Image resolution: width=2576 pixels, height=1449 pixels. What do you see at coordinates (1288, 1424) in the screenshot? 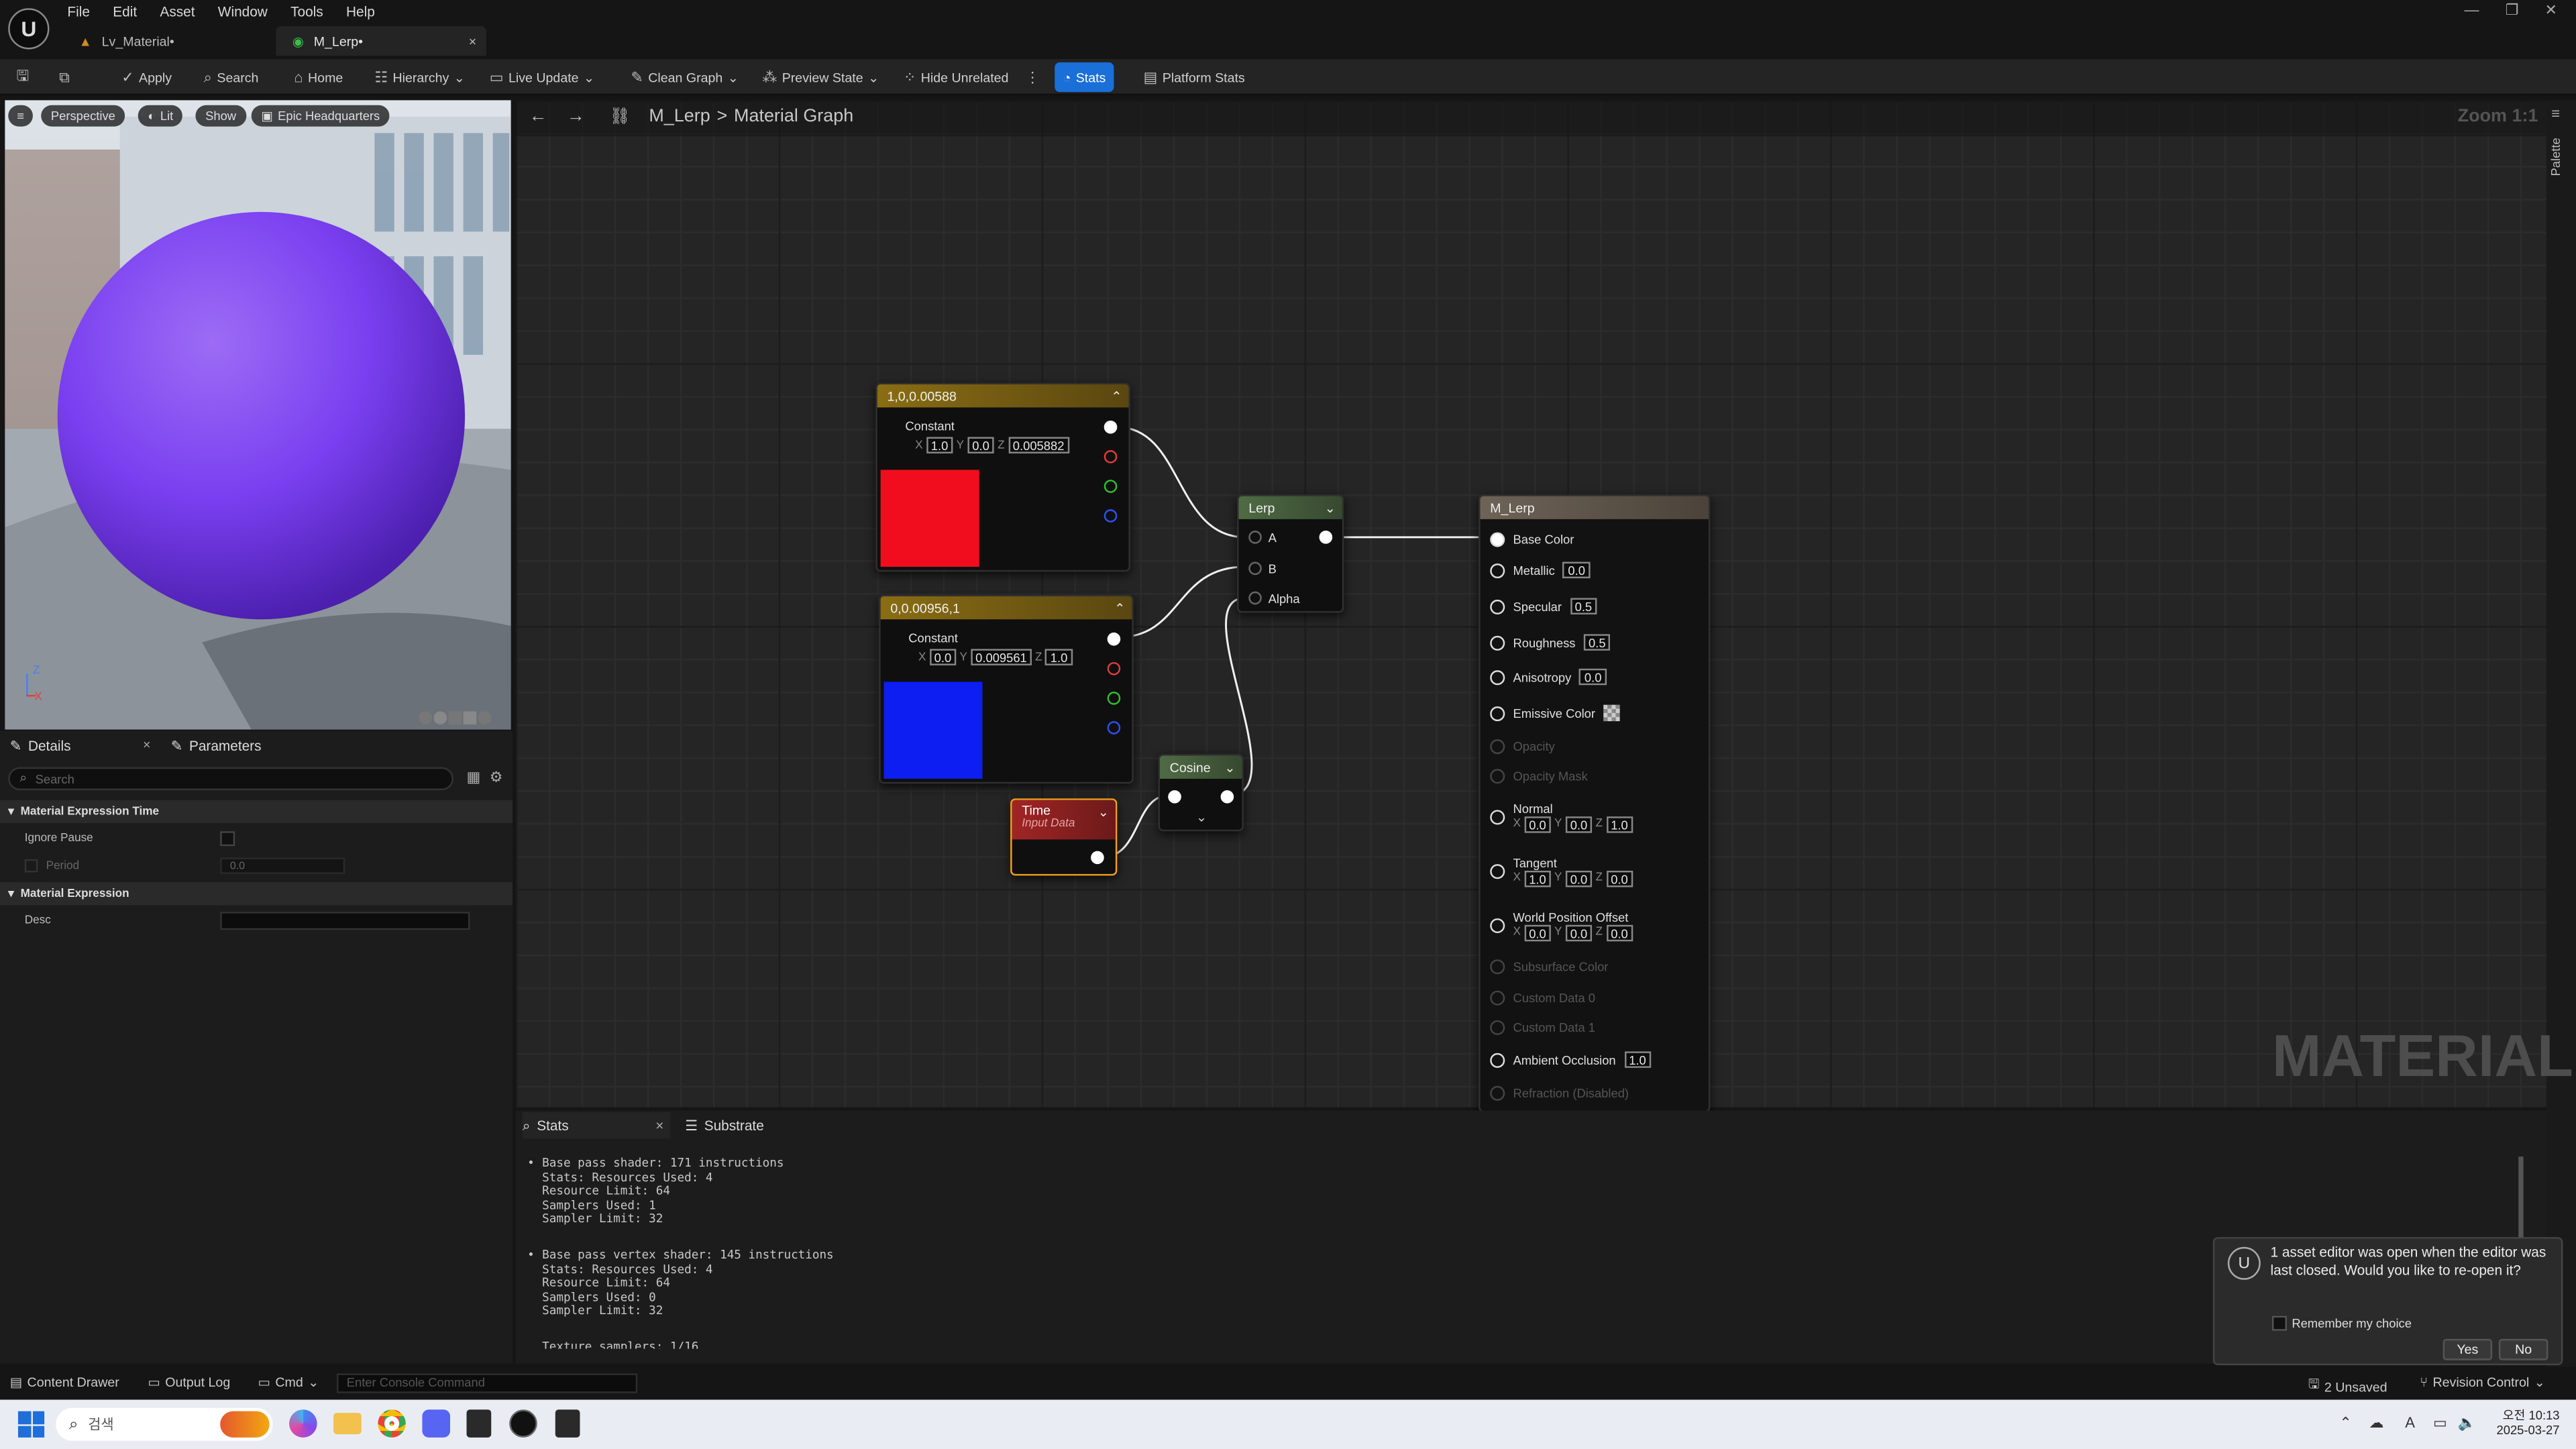
I see `windows-taskbar: ⌕ 검색 ⌃ ☁ A ▭ 🔈 오전 10:13 2025-03-27` at bounding box center [1288, 1424].